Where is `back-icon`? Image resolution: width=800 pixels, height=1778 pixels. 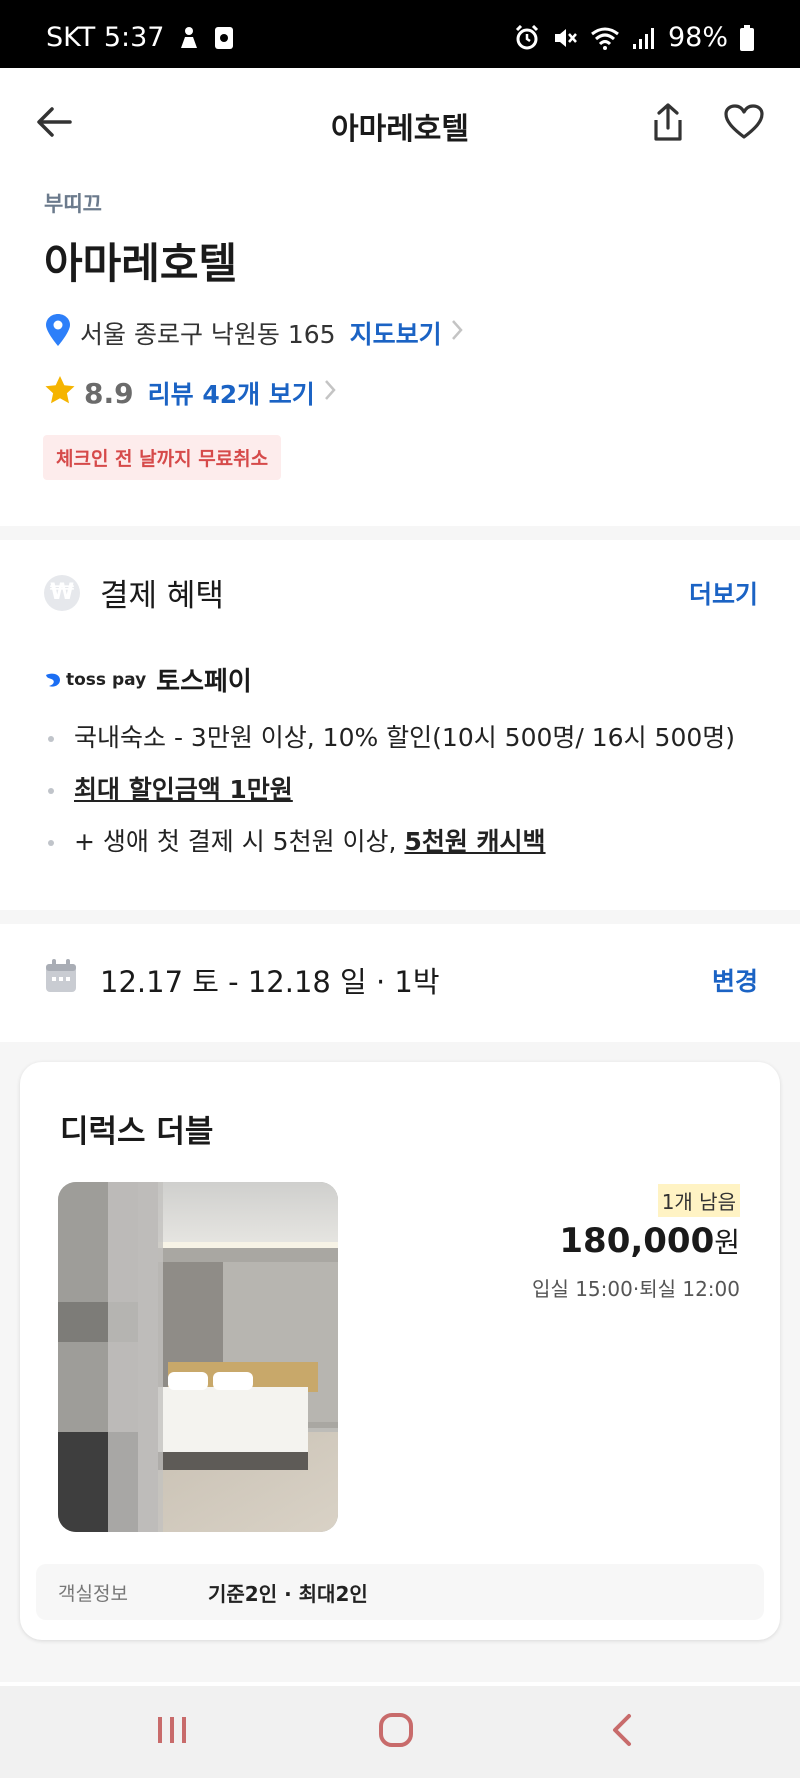
back-icon is located at coordinates (622, 1732).